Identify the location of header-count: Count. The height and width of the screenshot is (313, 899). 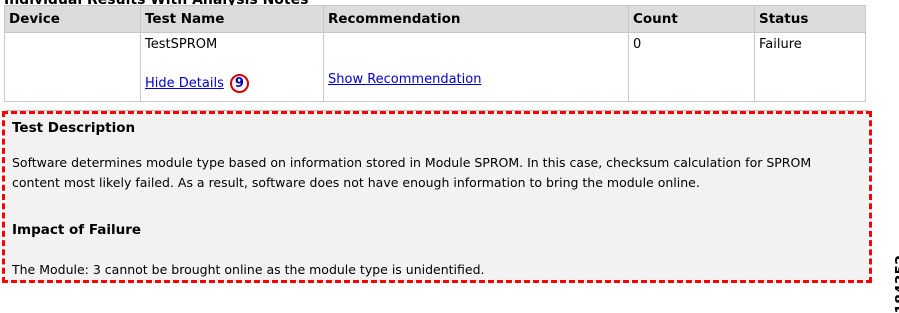
(691, 19).